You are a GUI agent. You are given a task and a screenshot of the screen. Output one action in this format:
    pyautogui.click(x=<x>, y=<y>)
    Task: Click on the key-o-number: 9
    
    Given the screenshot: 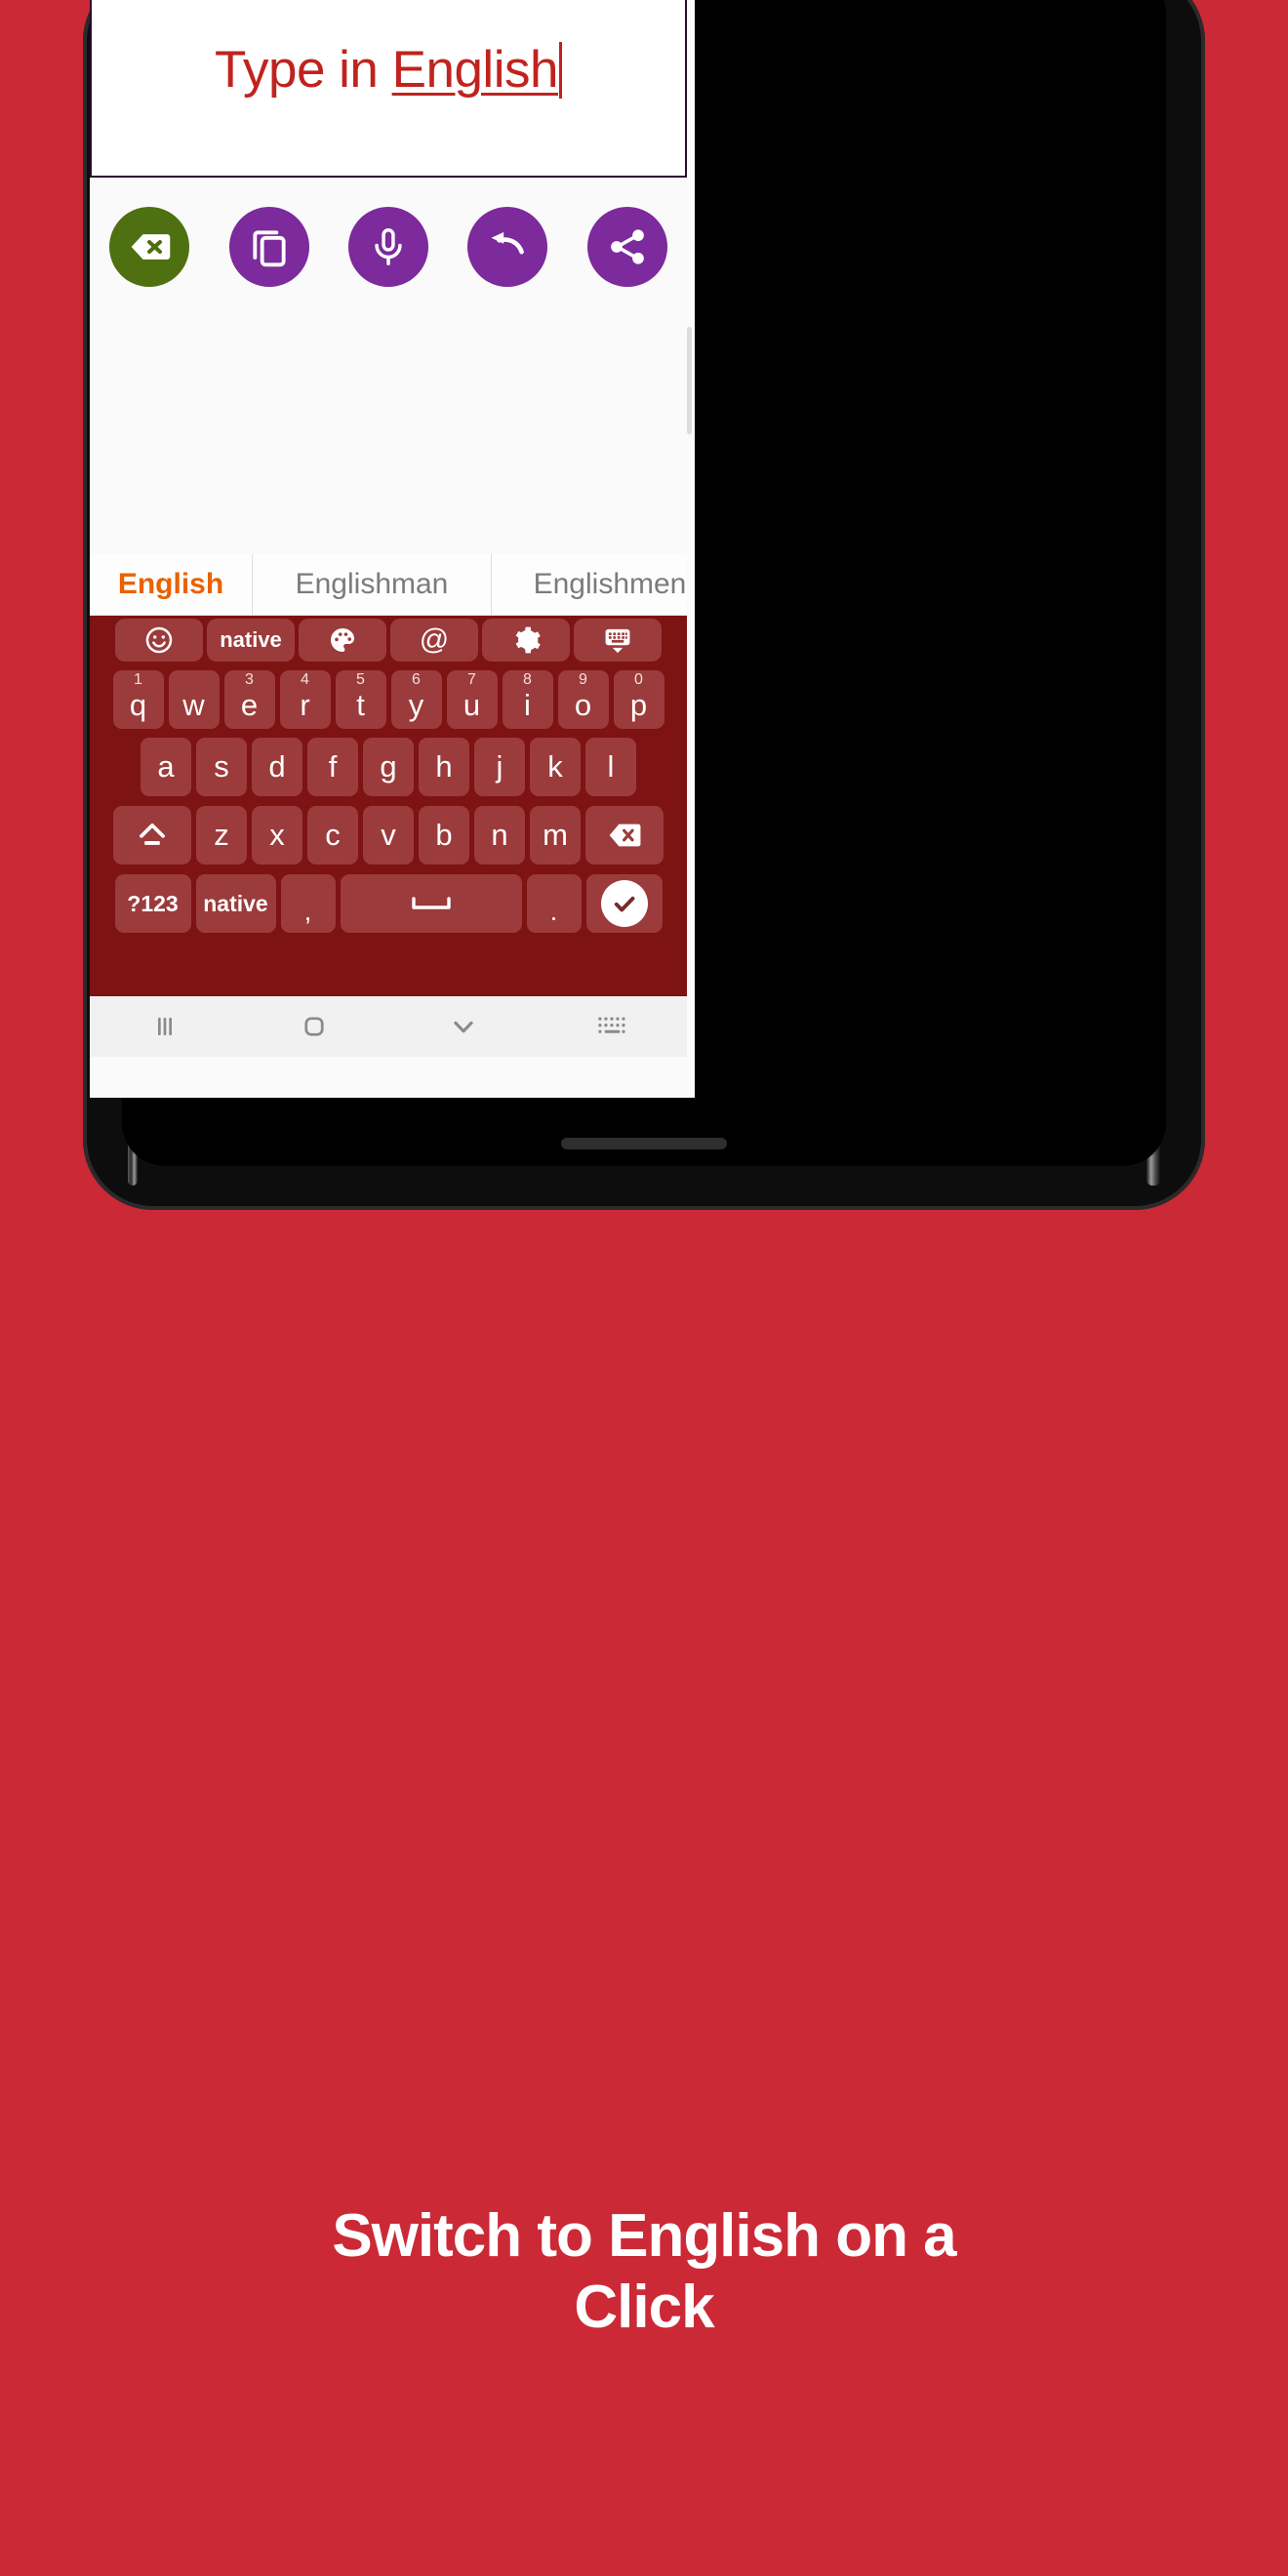 What is the action you would take?
    pyautogui.click(x=583, y=679)
    